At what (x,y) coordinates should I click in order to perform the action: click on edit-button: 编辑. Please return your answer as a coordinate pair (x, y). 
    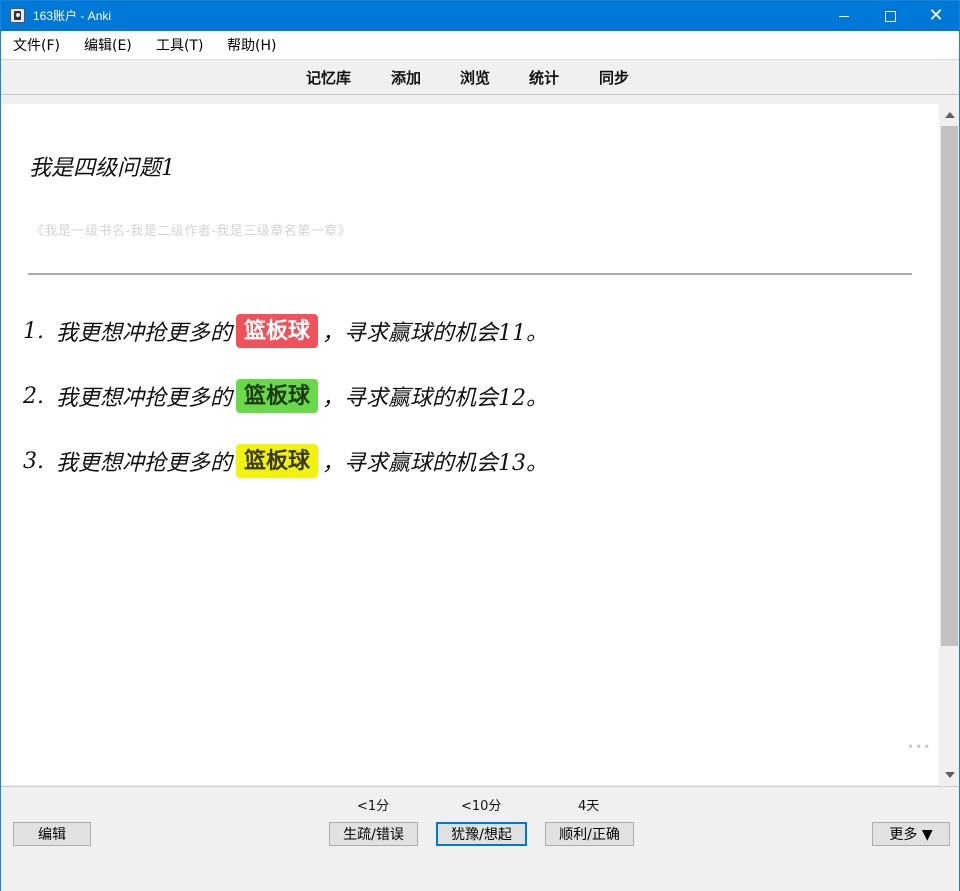
    Looking at the image, I should click on (52, 834).